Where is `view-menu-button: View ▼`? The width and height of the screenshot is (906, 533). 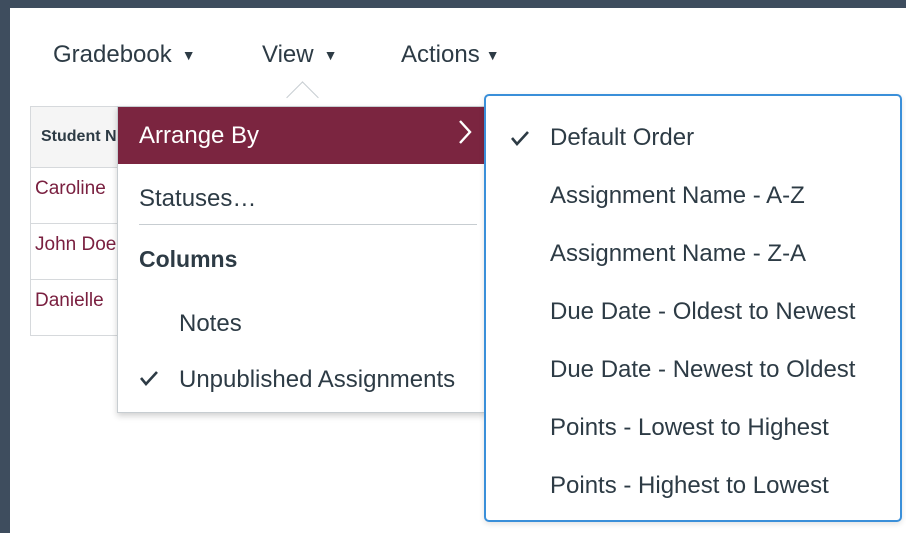 view-menu-button: View ▼ is located at coordinates (299, 55).